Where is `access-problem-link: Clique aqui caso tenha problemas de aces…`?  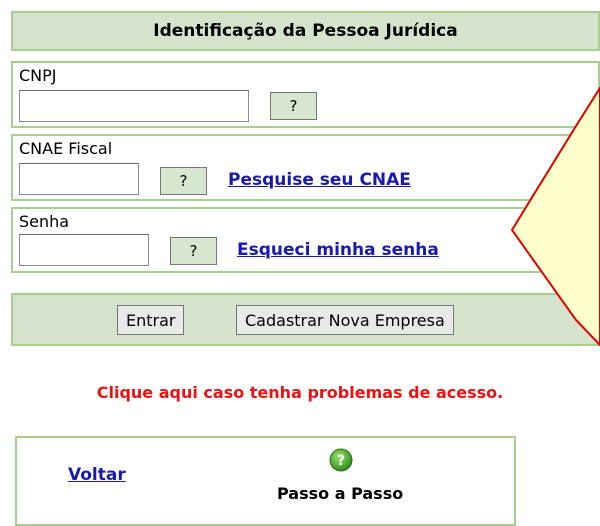
access-problem-link: Clique aqui caso tenha problemas de aces… is located at coordinates (300, 392).